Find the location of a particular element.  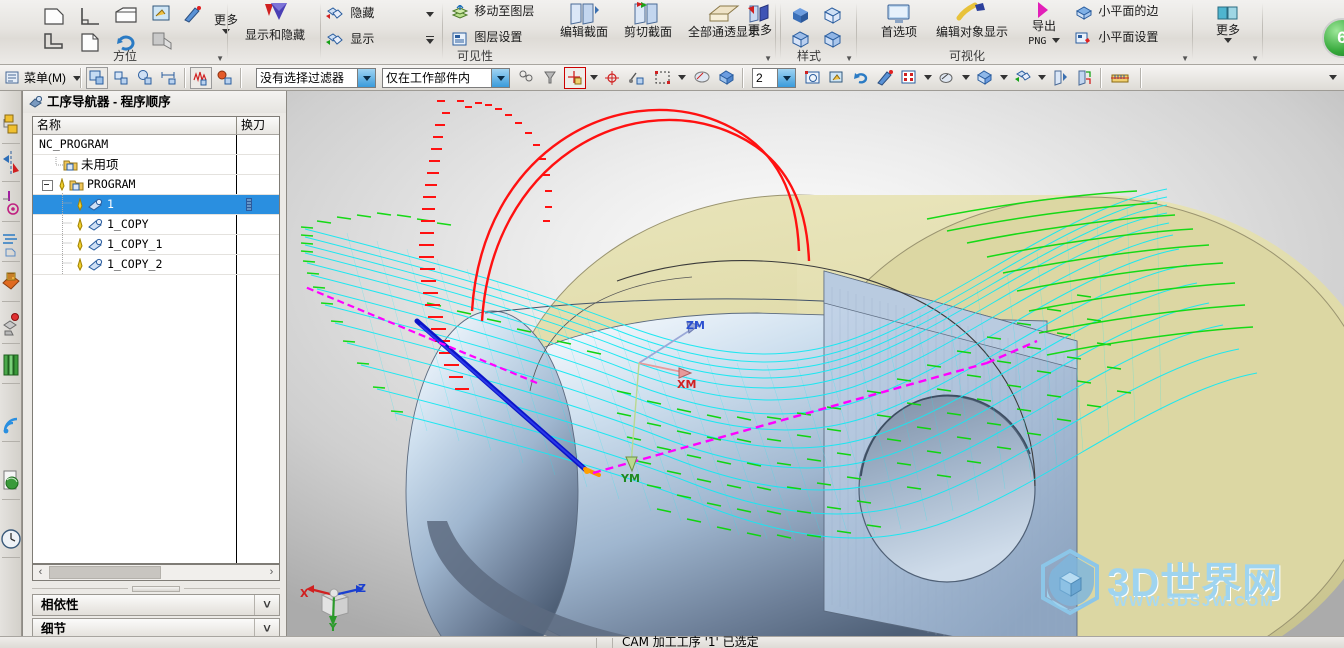

triad-y-label: Y is located at coordinates (333, 627).